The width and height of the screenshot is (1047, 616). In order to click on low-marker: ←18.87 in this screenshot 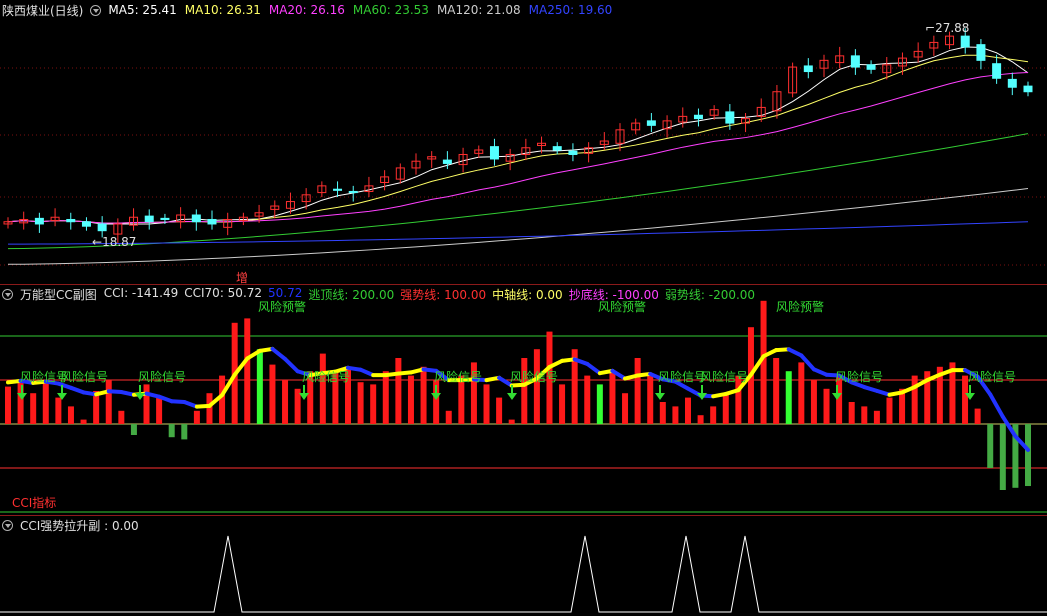, I will do `click(114, 242)`.